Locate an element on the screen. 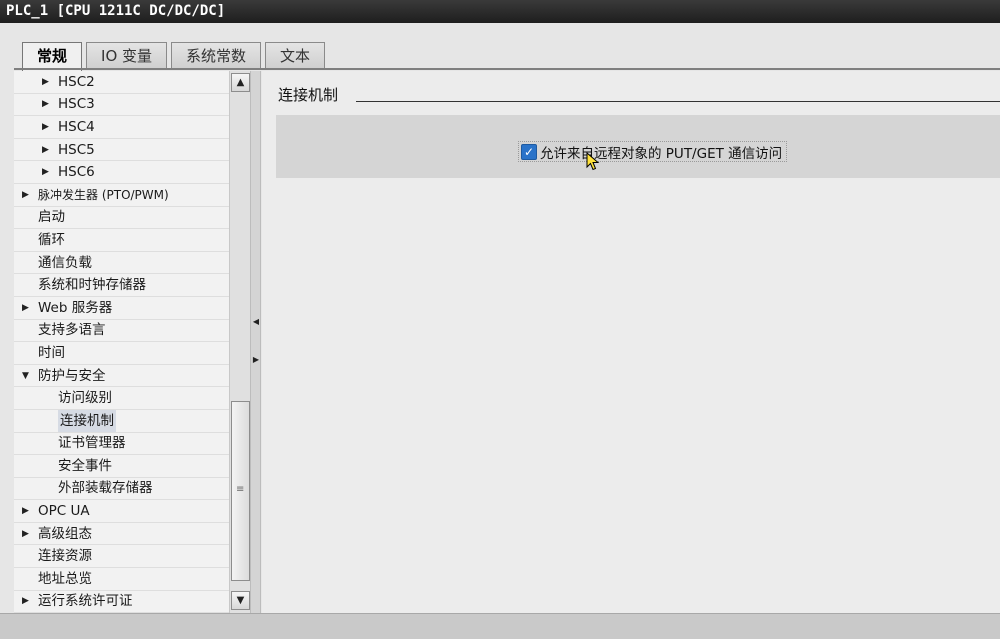 Image resolution: width=1000 pixels, height=639 pixels. mouse-cursor-icon is located at coordinates (593, 161).